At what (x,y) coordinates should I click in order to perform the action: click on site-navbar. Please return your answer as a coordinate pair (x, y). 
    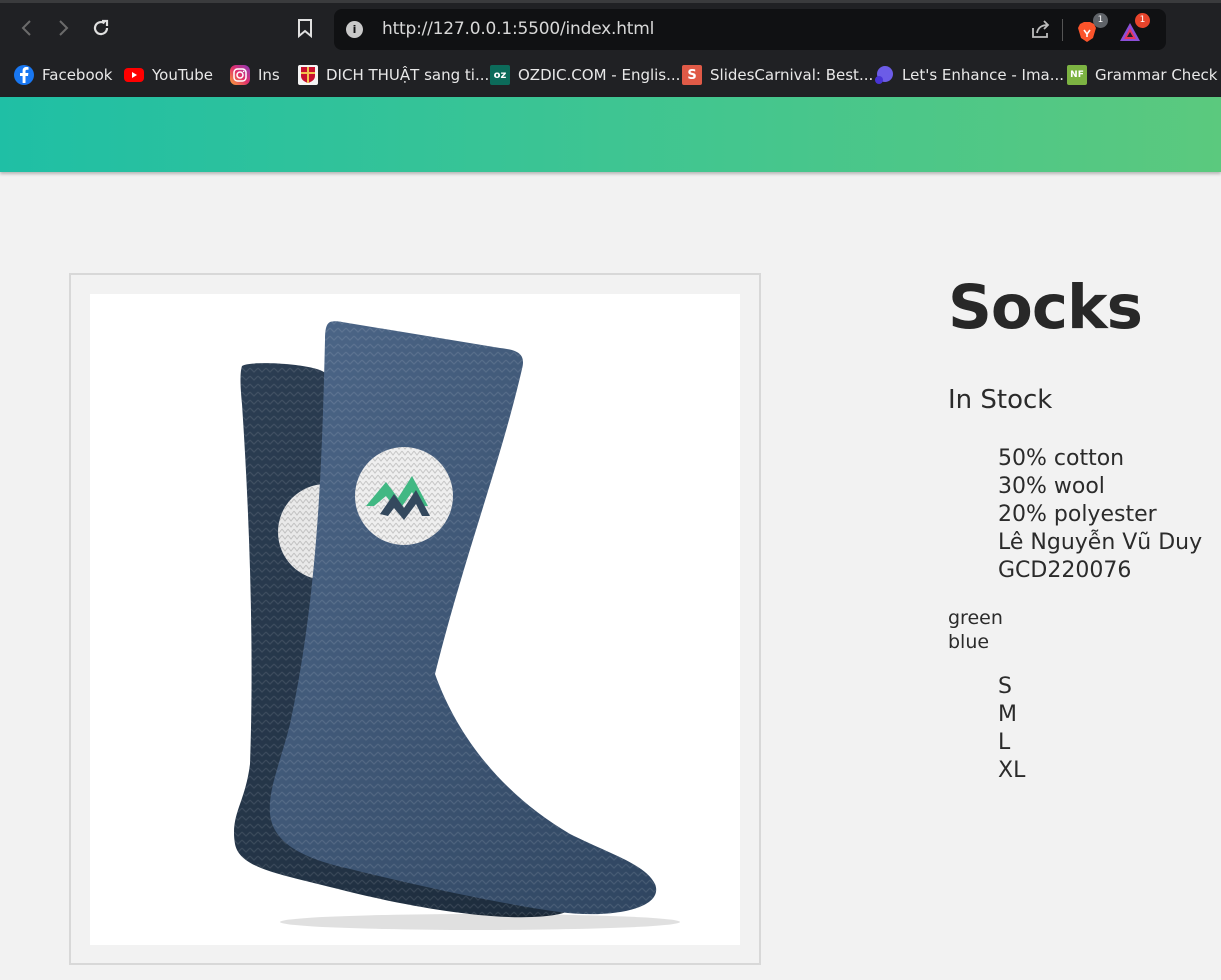
    Looking at the image, I should click on (610, 134).